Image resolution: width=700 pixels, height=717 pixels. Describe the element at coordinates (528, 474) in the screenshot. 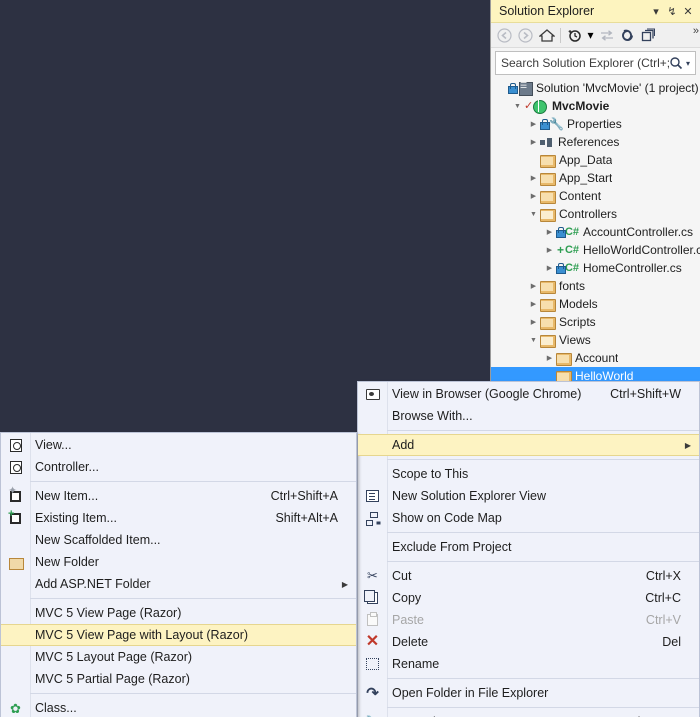

I see `menu-item: Scope to This` at that location.